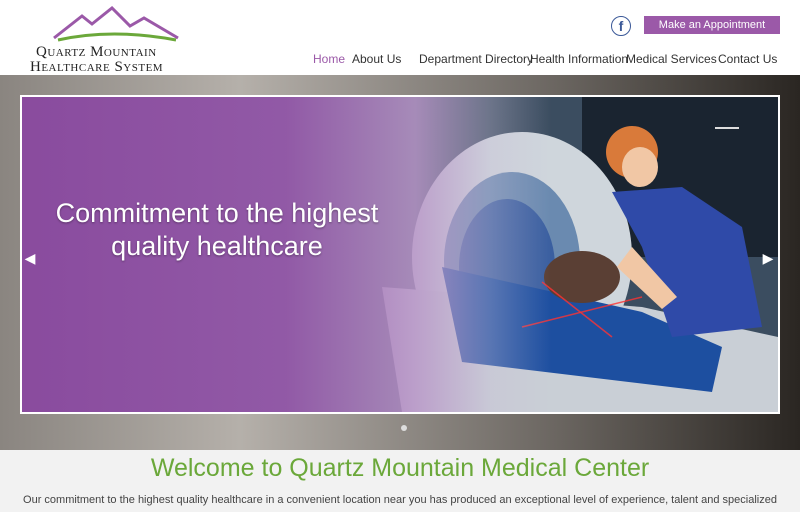 The width and height of the screenshot is (800, 512). Describe the element at coordinates (768, 258) in the screenshot. I see `next-slide-arrow-icon: ▶` at that location.